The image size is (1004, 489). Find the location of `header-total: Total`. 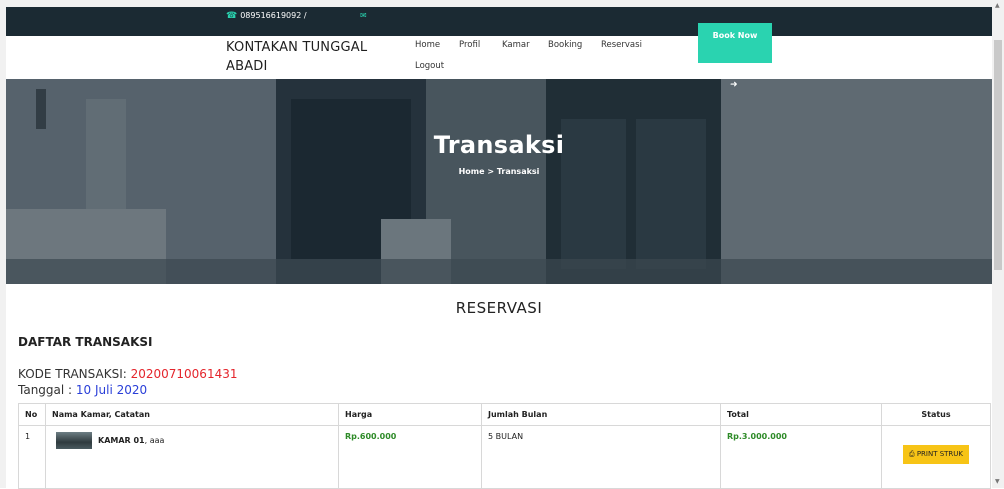

header-total: Total is located at coordinates (801, 414).